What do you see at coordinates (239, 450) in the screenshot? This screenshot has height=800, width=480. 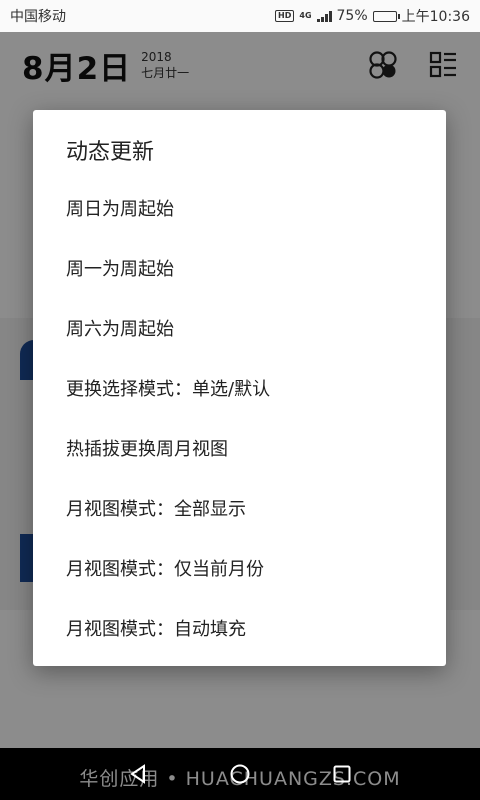 I see `option-hot-swap-view: 热插拔更换周月视图` at bounding box center [239, 450].